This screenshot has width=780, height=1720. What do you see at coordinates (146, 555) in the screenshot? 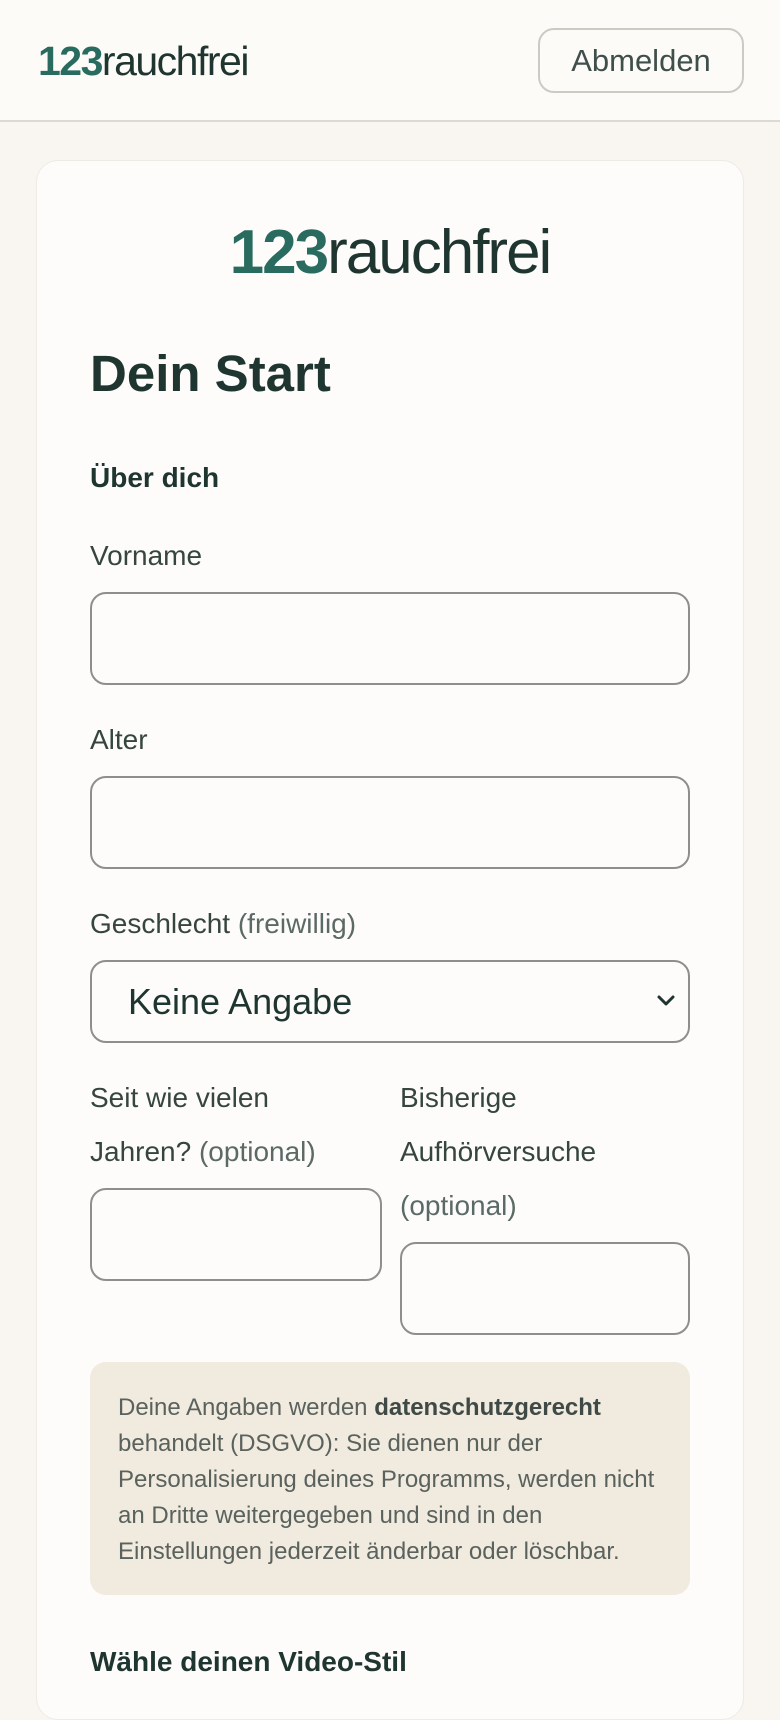
I see `firstname-label: Vorname` at bounding box center [146, 555].